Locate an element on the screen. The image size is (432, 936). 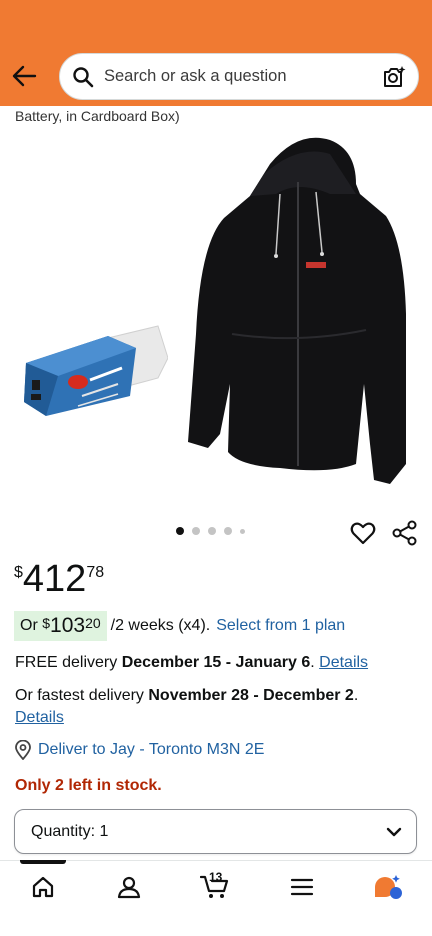
camera-sparkle-icon is located at coordinates (395, 77).